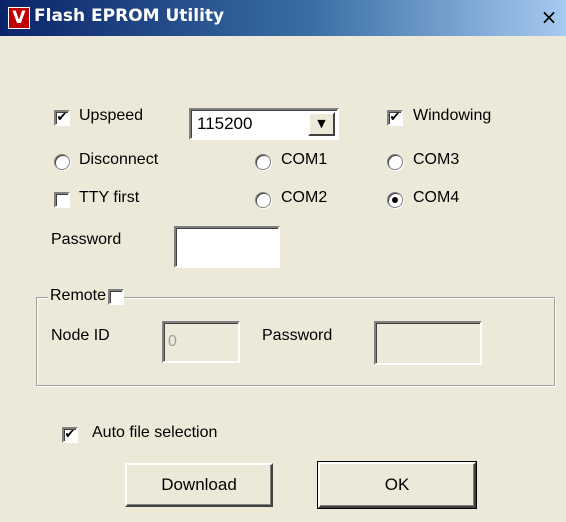  What do you see at coordinates (283, 18) in the screenshot?
I see `title-bar: V Flash EPROM Utility ×` at bounding box center [283, 18].